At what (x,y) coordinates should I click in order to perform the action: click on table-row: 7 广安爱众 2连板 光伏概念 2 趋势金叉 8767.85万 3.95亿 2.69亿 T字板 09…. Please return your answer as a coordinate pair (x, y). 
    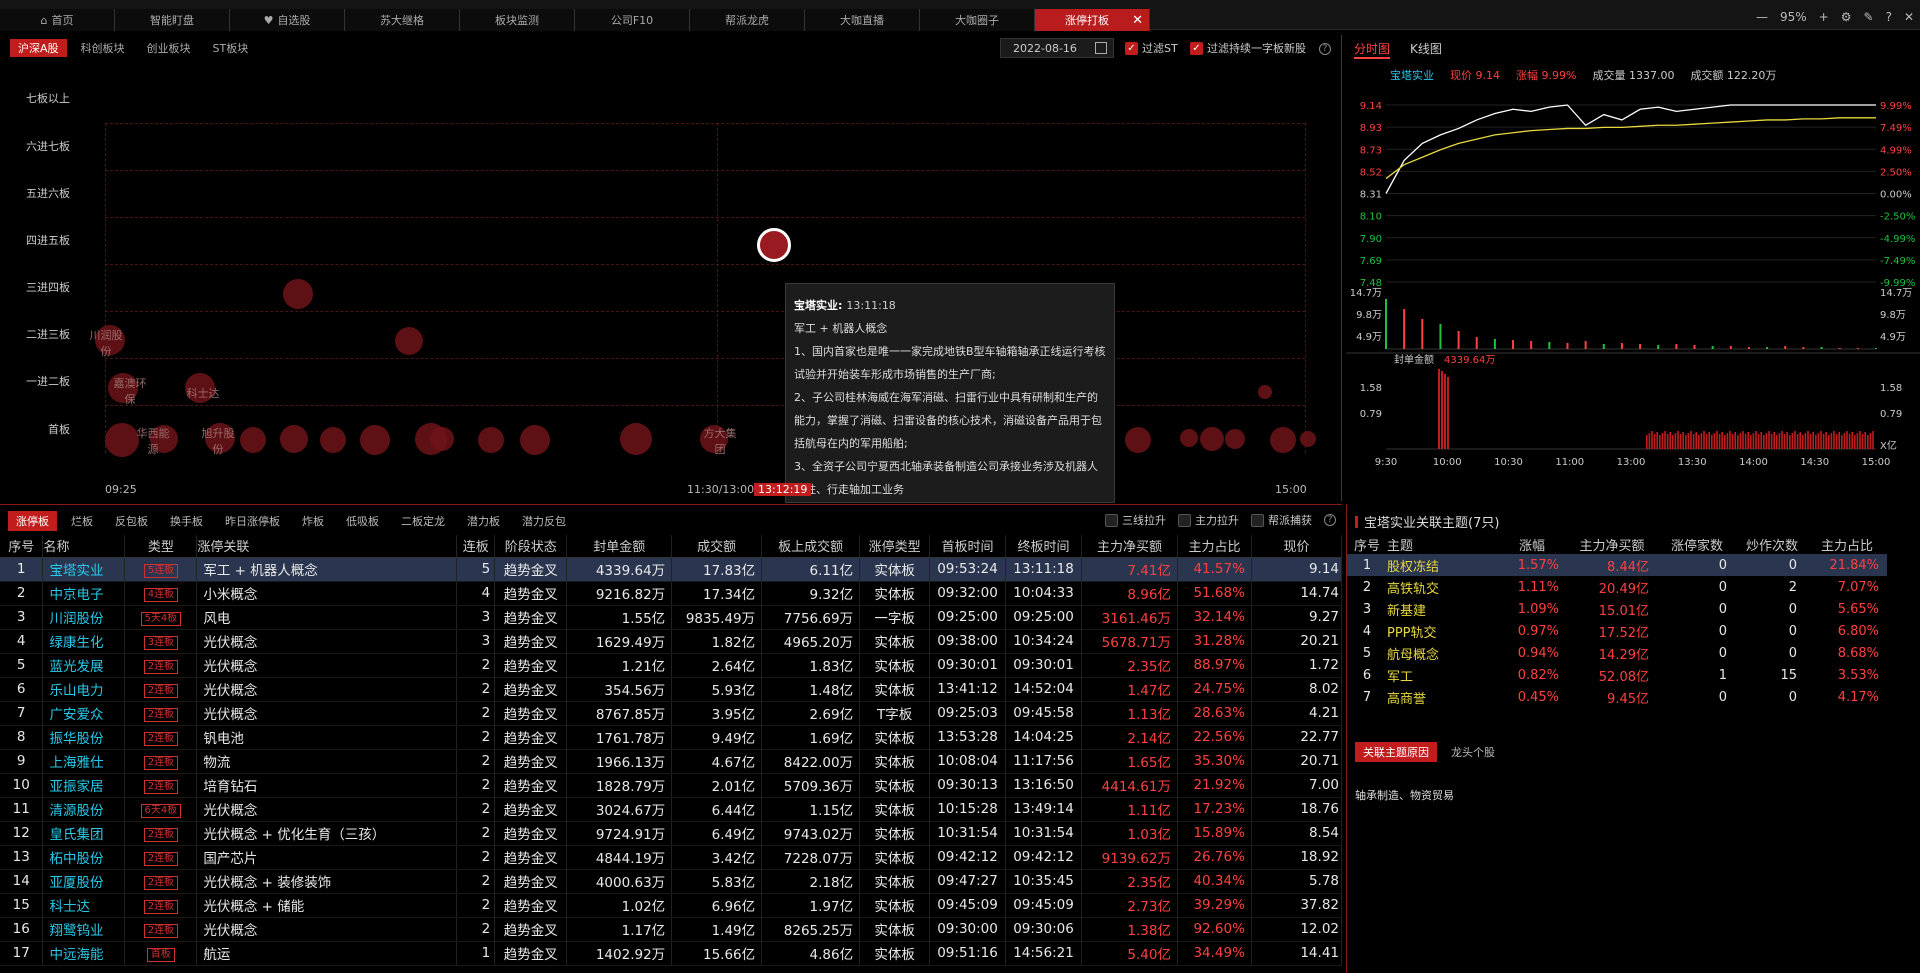
    Looking at the image, I should click on (671, 713).